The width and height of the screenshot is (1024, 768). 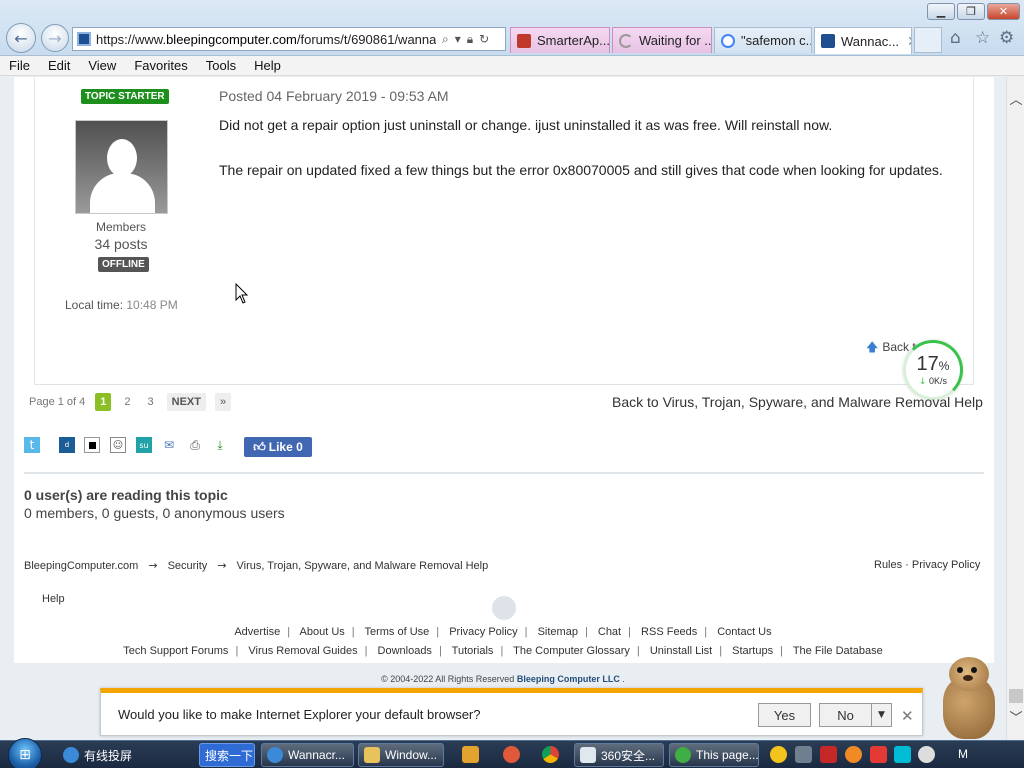 What do you see at coordinates (195, 445) in the screenshot?
I see `print-icon: ⎙` at bounding box center [195, 445].